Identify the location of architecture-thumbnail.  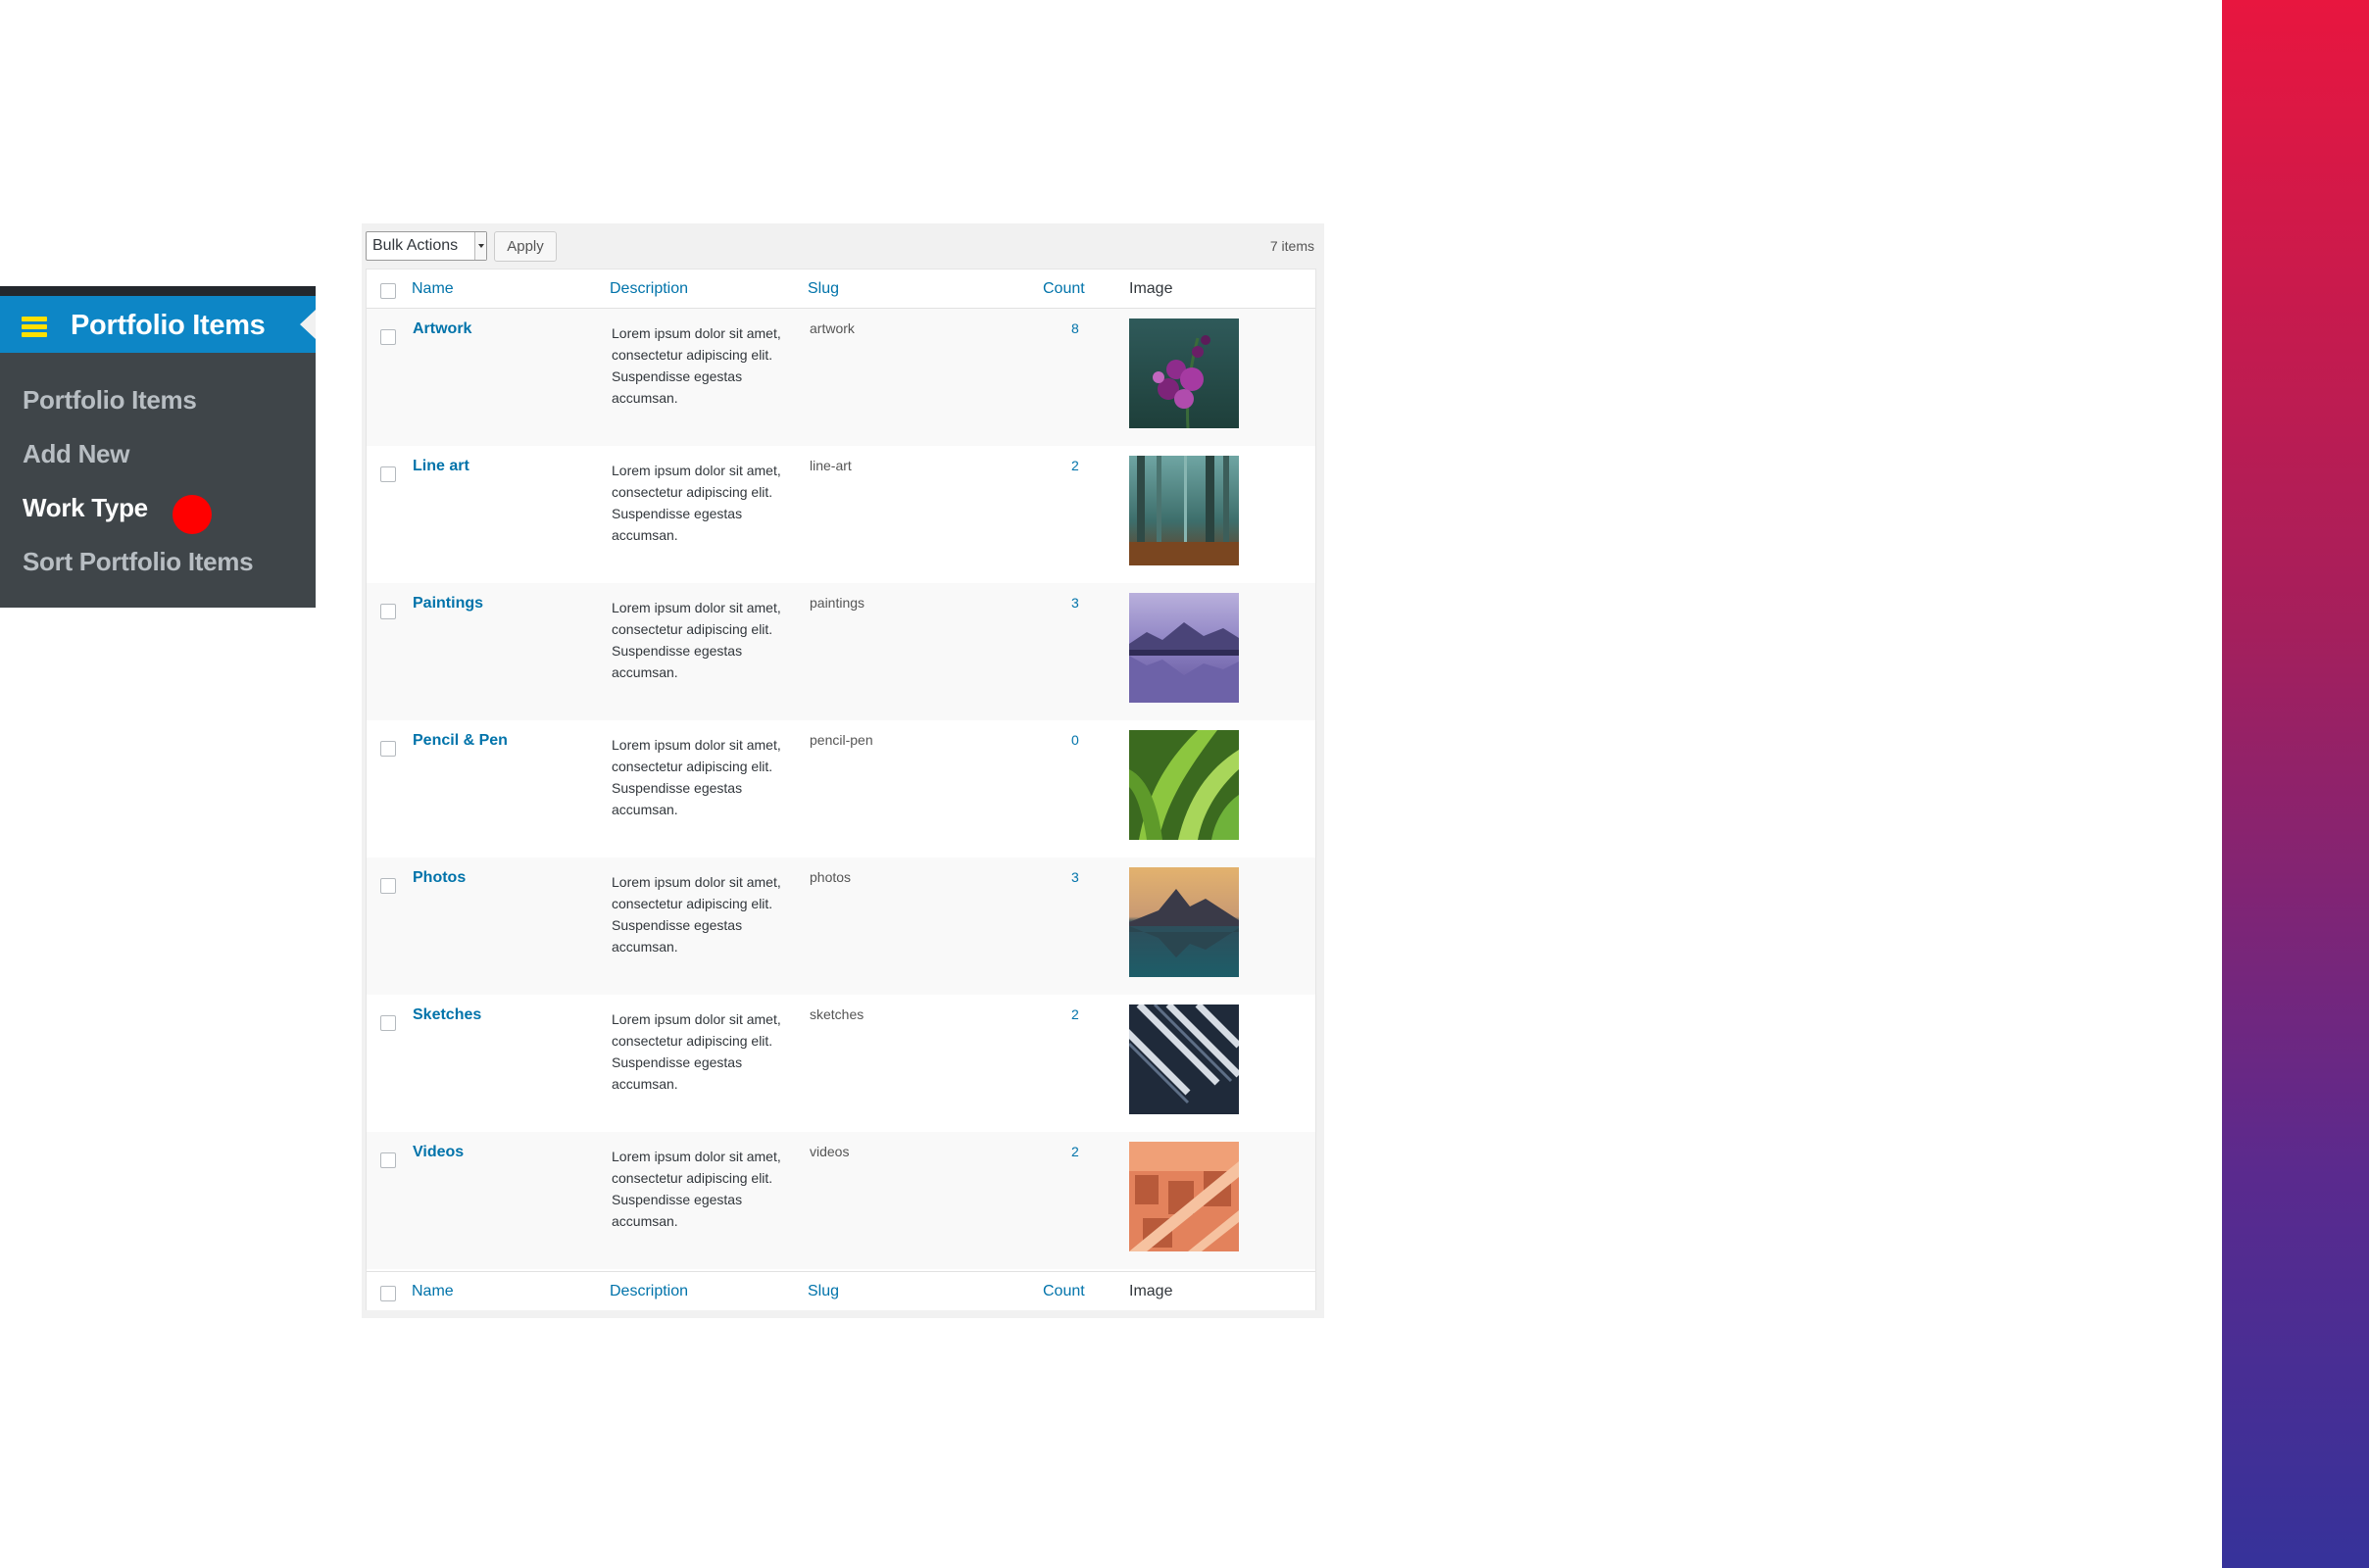
(1184, 1059).